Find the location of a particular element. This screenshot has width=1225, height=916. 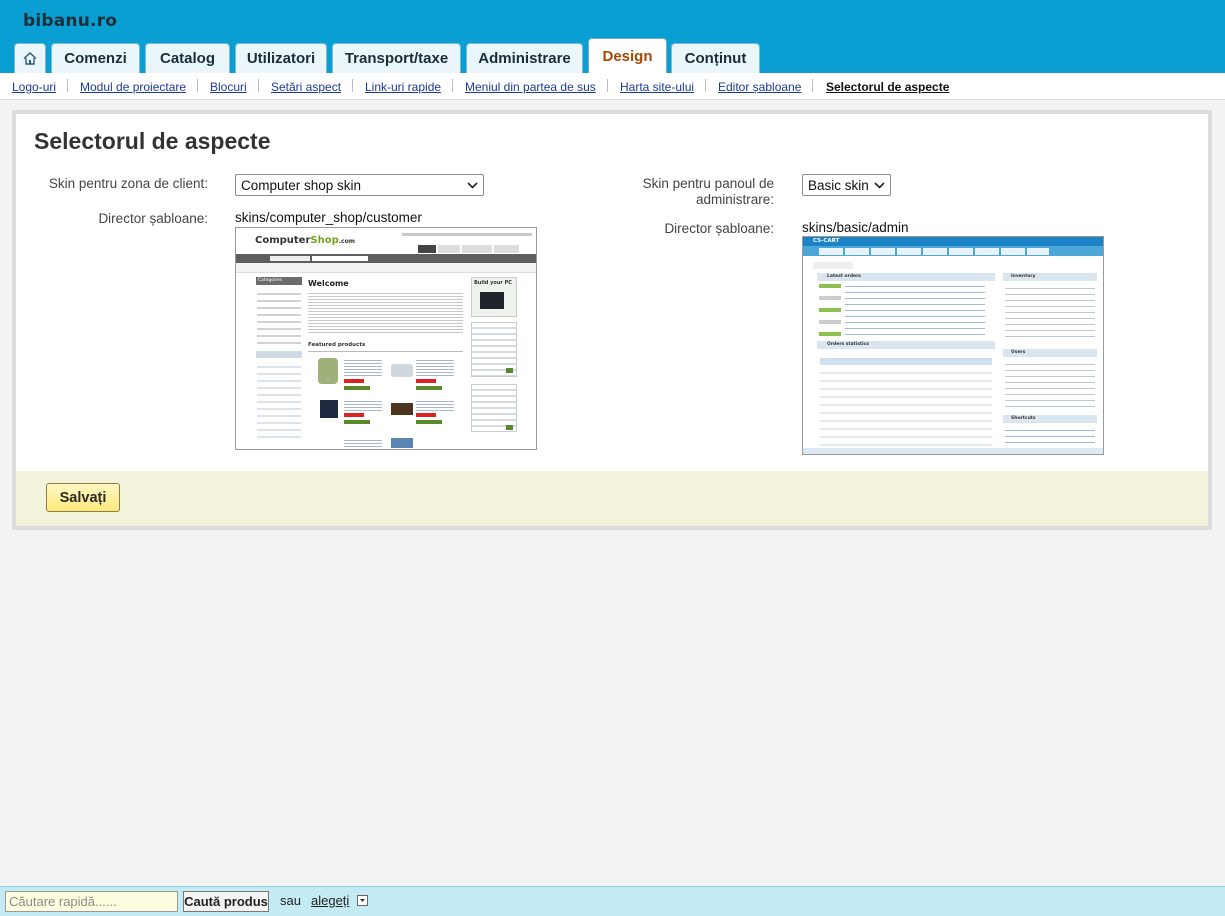

brand-logo: bibanu.ro is located at coordinates (70, 21).